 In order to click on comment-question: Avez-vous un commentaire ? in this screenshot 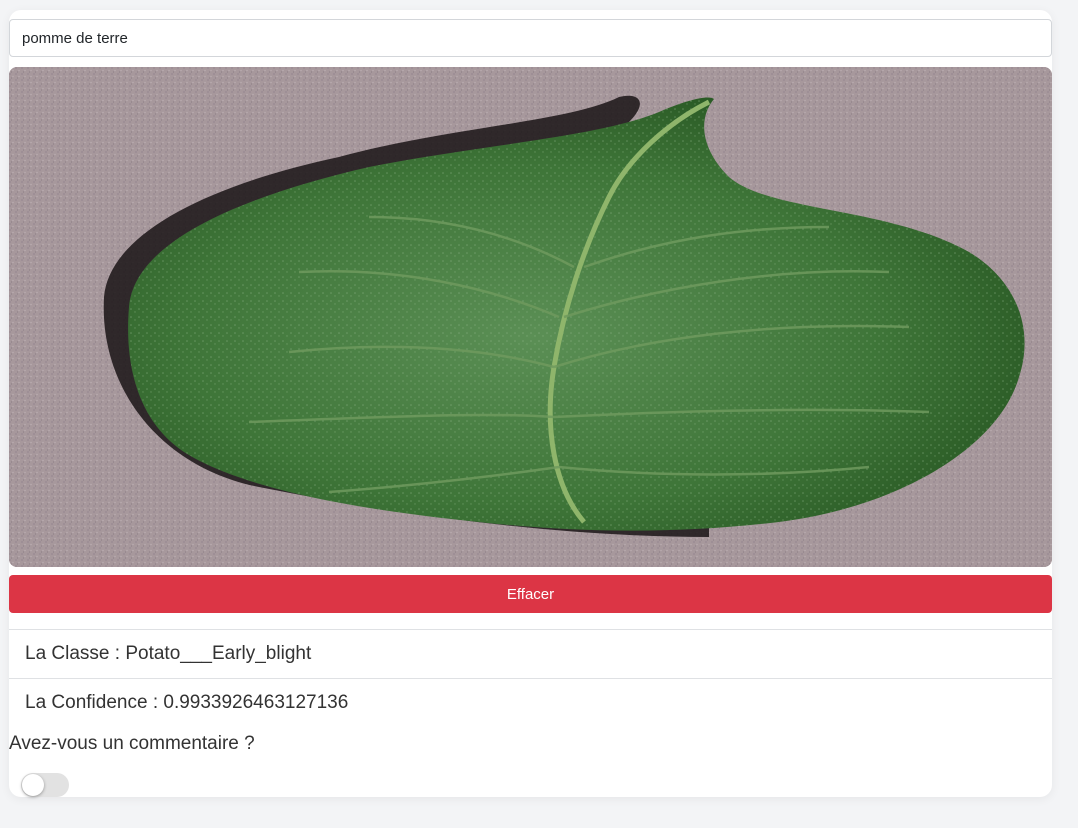, I will do `click(132, 743)`.